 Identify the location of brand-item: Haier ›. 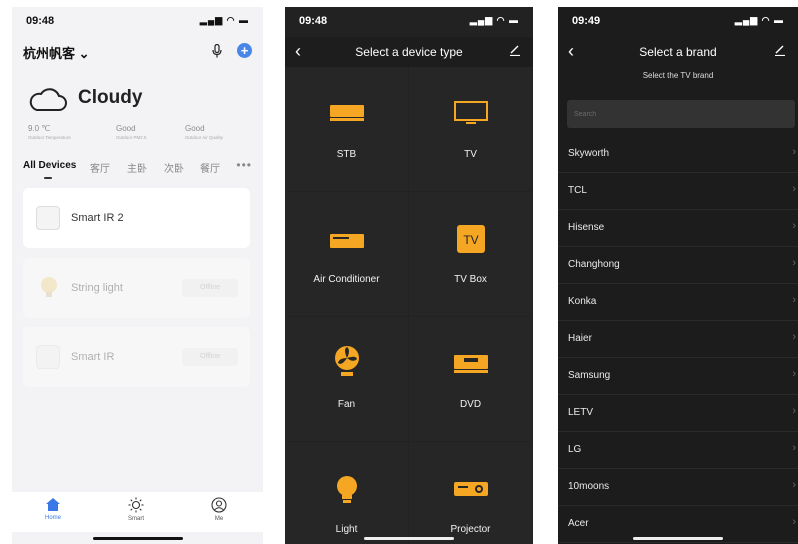
(678, 339).